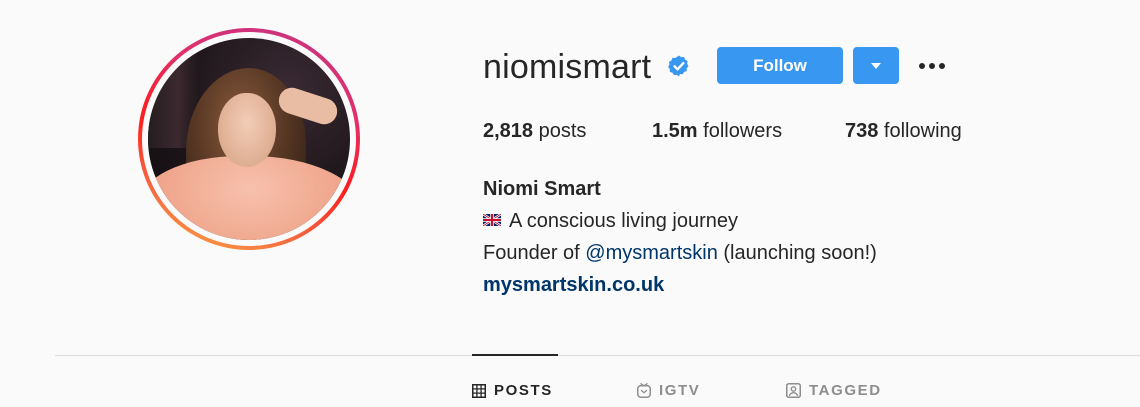  Describe the element at coordinates (560, 131) in the screenshot. I see `posts-count-label: posts` at that location.